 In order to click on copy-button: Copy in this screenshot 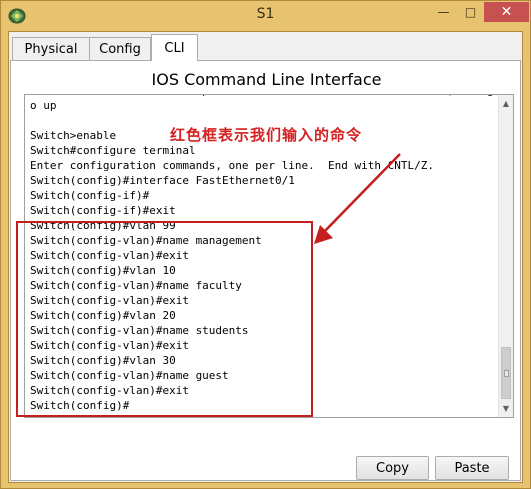, I will do `click(392, 468)`.